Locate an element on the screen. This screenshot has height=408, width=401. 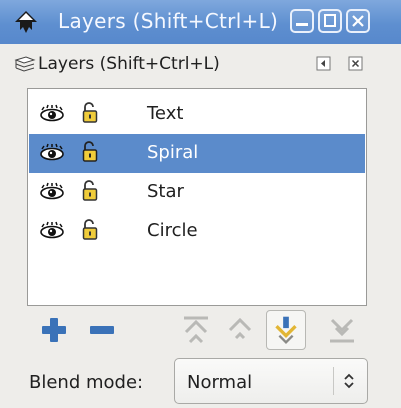
blend-select-divider is located at coordinates (333, 381).